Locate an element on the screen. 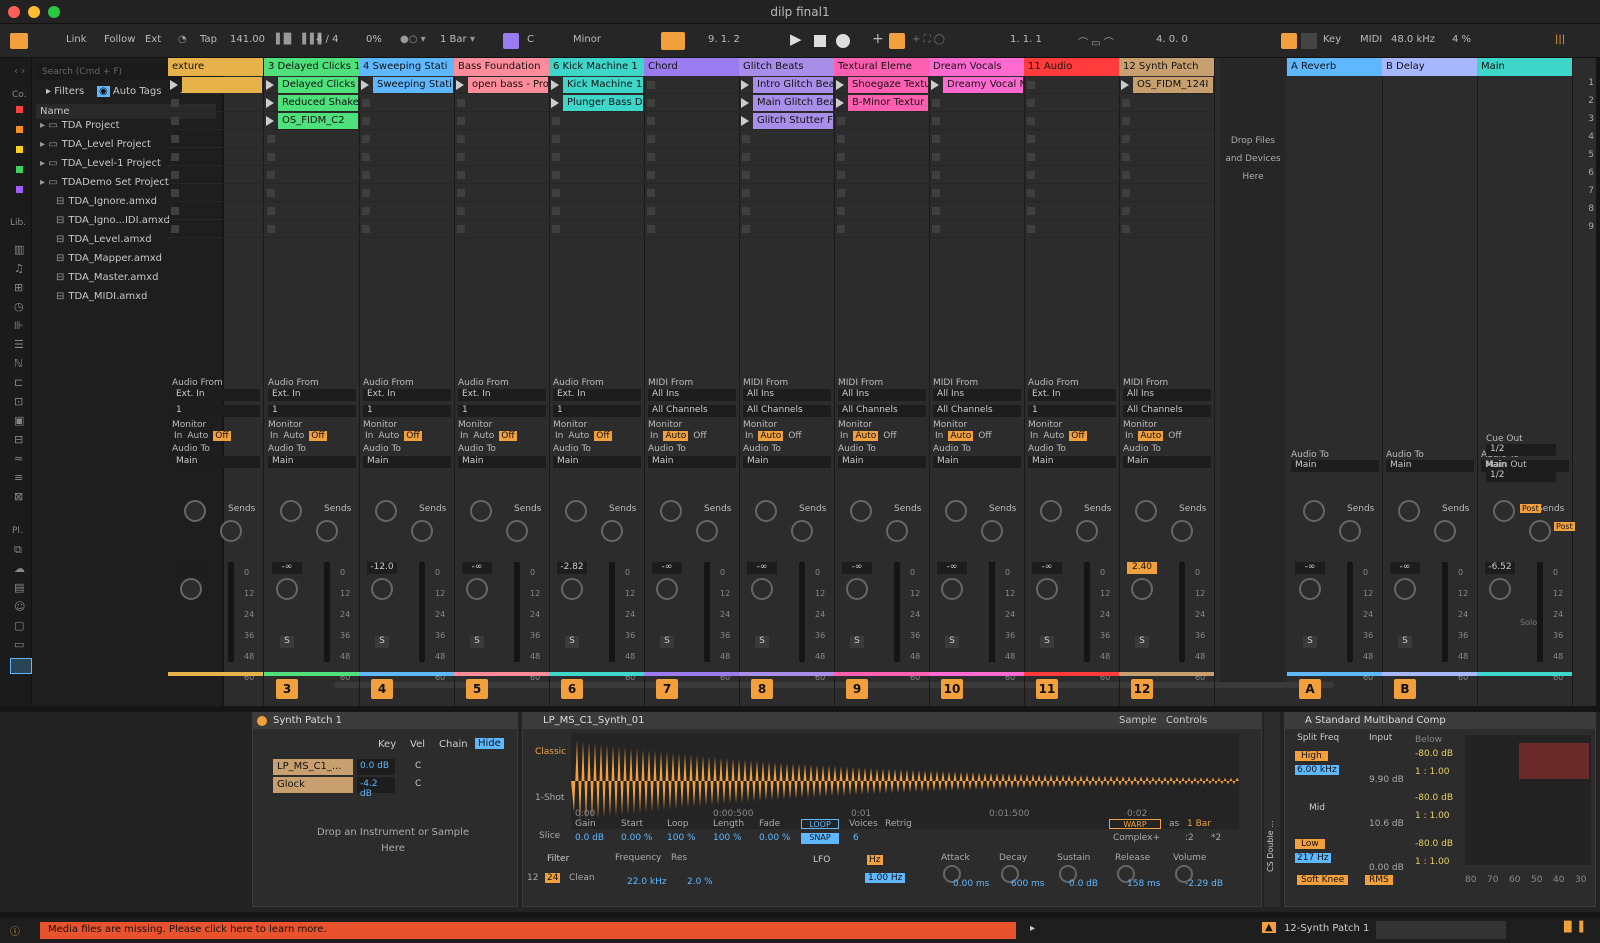 This screenshot has height=943, width=1600. link-button: Link is located at coordinates (76, 39).